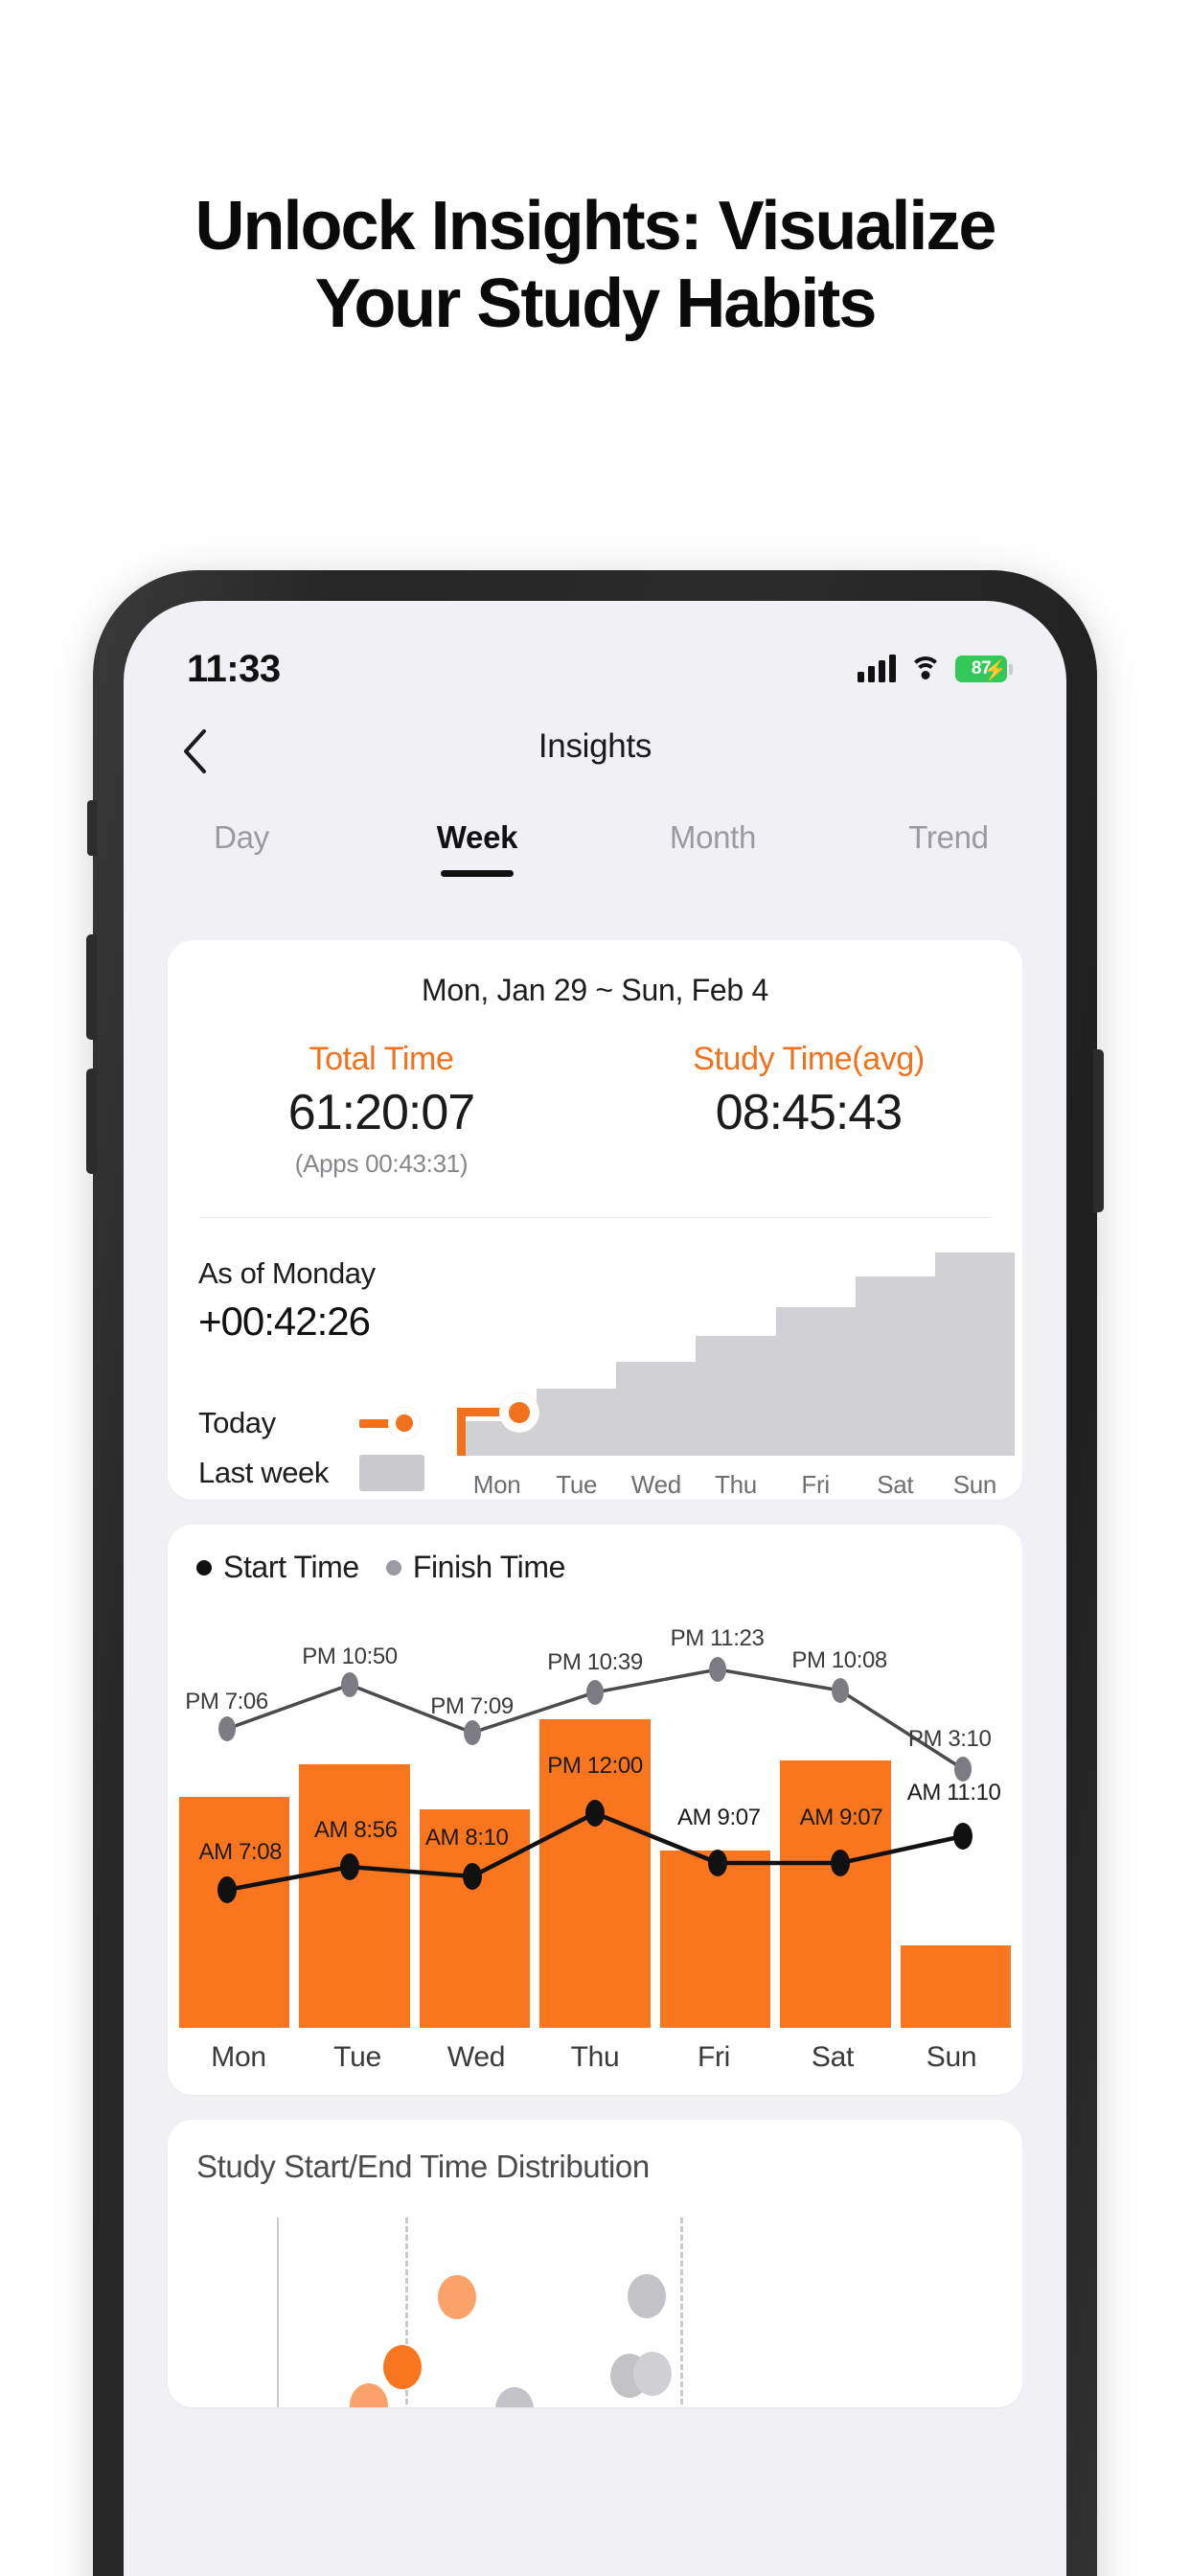  I want to click on start-label-thu: PM 12:00, so click(595, 1765).